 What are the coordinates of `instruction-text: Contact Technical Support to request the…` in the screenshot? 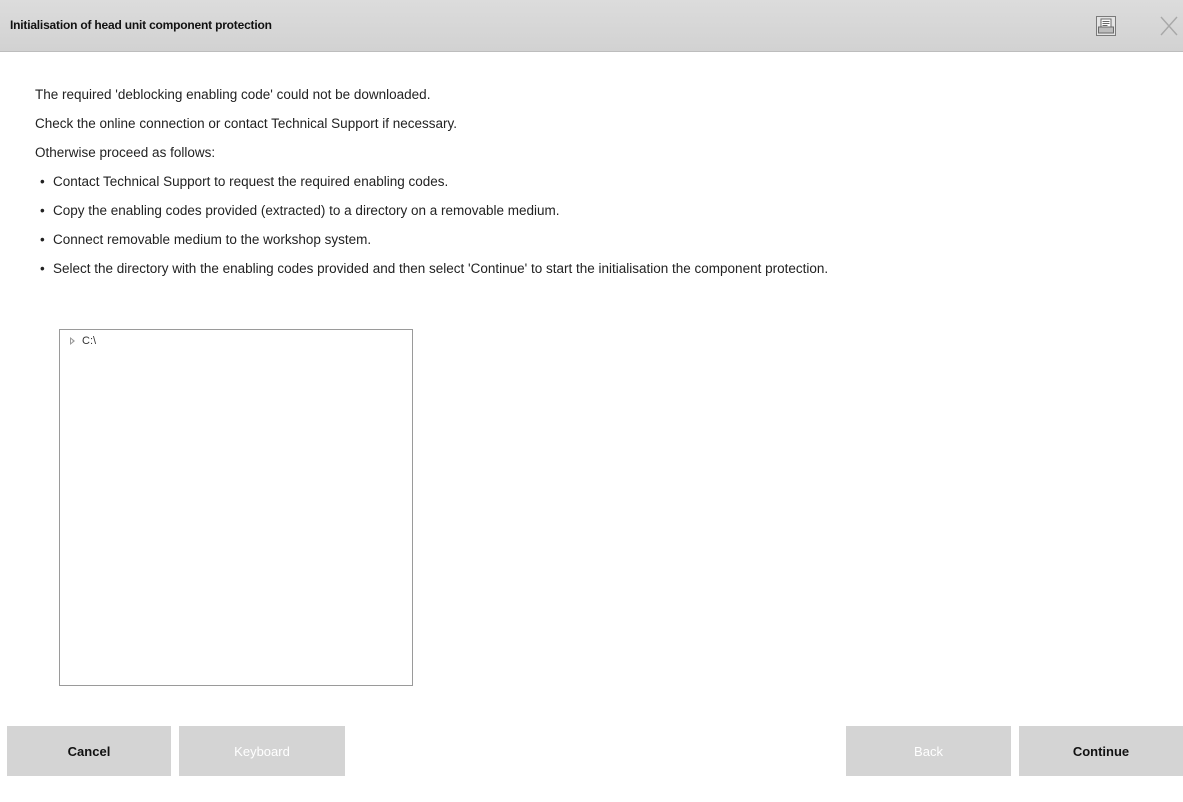 It's located at (251, 181).